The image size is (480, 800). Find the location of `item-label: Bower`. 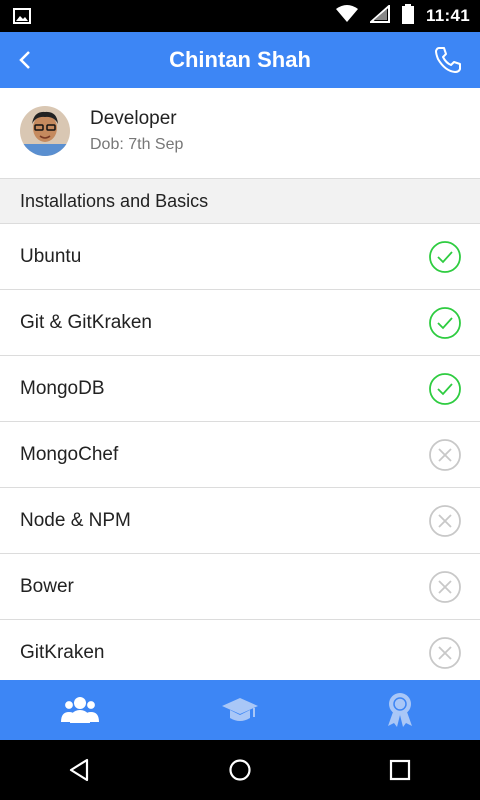

item-label: Bower is located at coordinates (47, 586).